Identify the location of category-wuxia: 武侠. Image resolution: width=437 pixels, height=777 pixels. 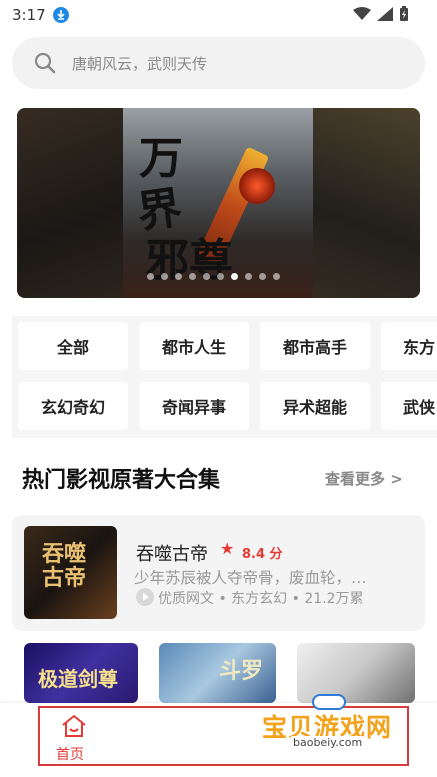
(409, 406).